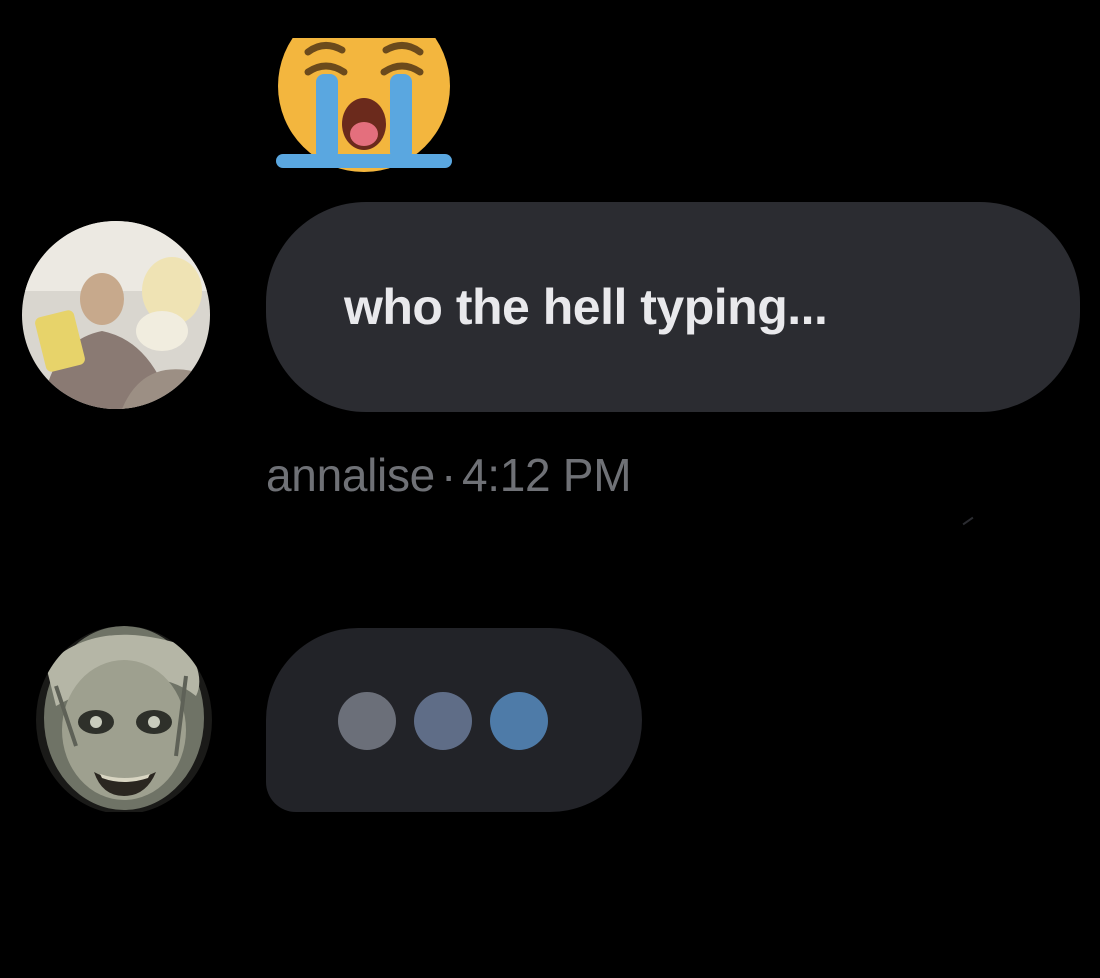 The image size is (1100, 978). Describe the element at coordinates (350, 475) in the screenshot. I see `message-author: annalise` at that location.